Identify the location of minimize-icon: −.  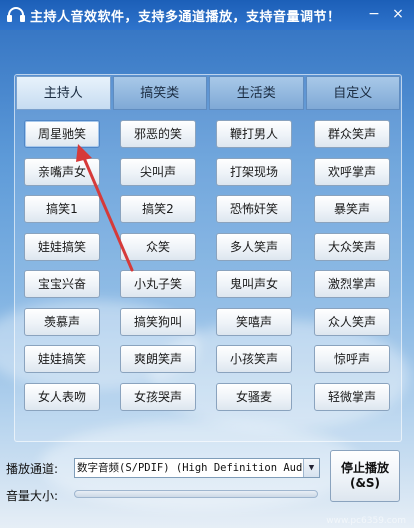
(374, 14).